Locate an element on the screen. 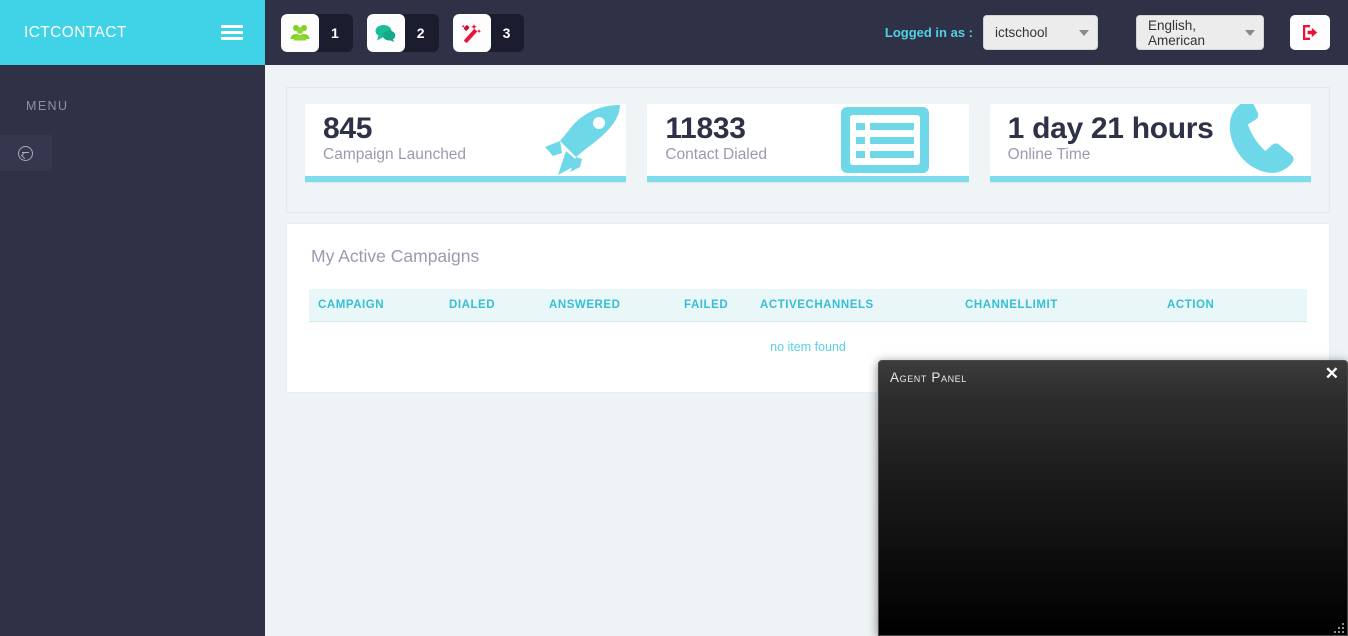 The width and height of the screenshot is (1348, 636). stat-label: Online Time is located at coordinates (1049, 154).